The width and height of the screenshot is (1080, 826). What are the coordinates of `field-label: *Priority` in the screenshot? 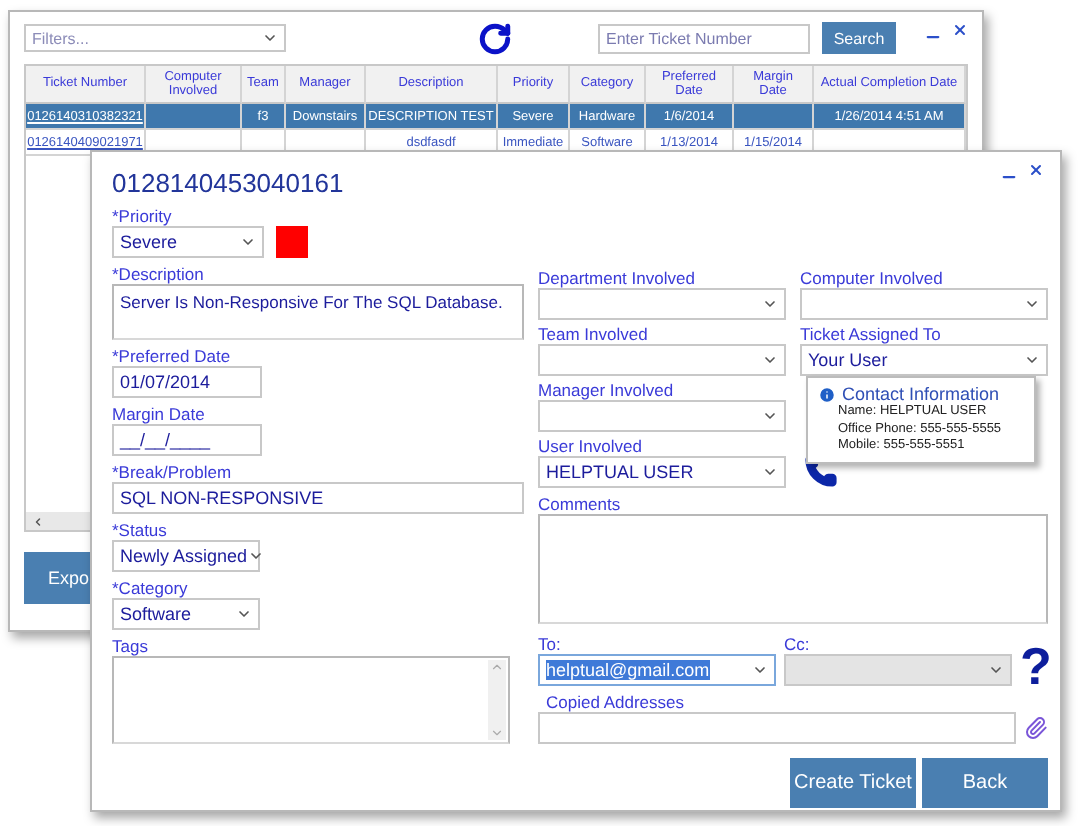 It's located at (143, 216).